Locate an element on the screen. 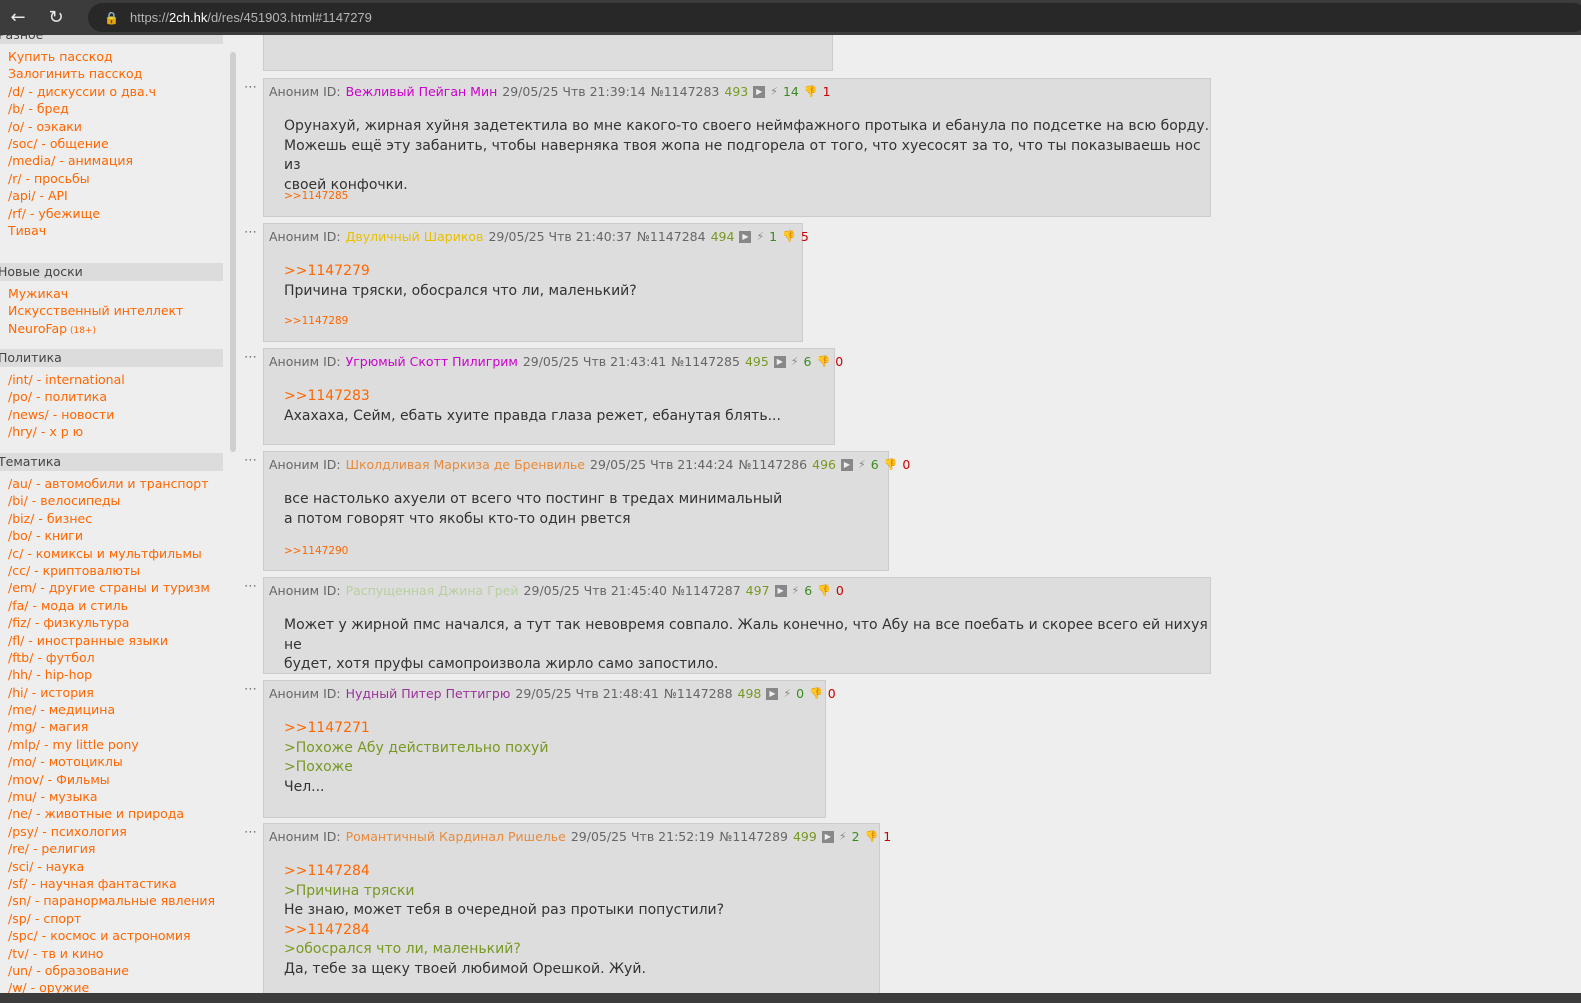 The width and height of the screenshot is (1581, 1003). sidebar-board-link: Искусственный интеллект is located at coordinates (115, 310).